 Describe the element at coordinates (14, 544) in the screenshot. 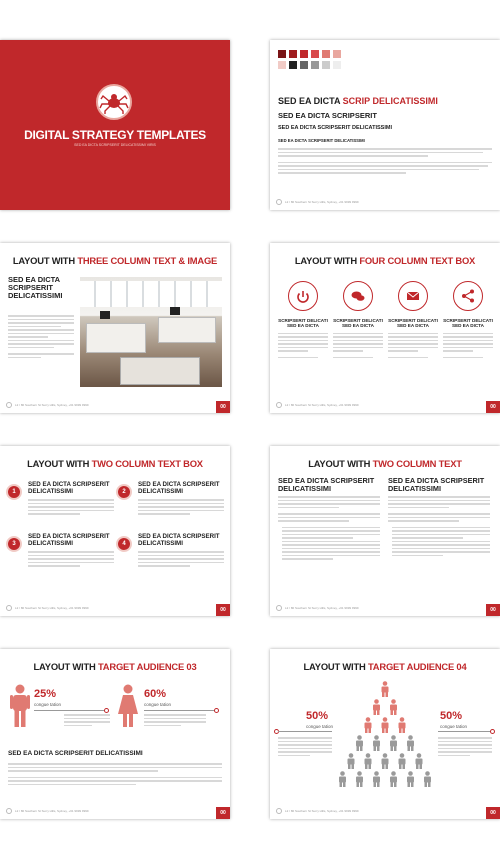

I see `number-badge: 3` at that location.